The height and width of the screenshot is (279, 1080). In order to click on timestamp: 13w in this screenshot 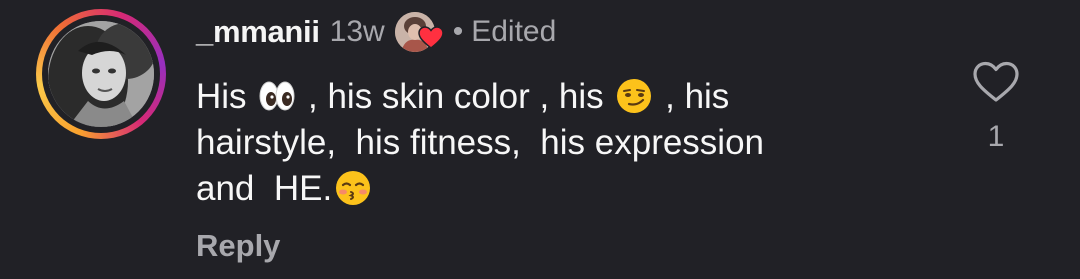, I will do `click(357, 31)`.